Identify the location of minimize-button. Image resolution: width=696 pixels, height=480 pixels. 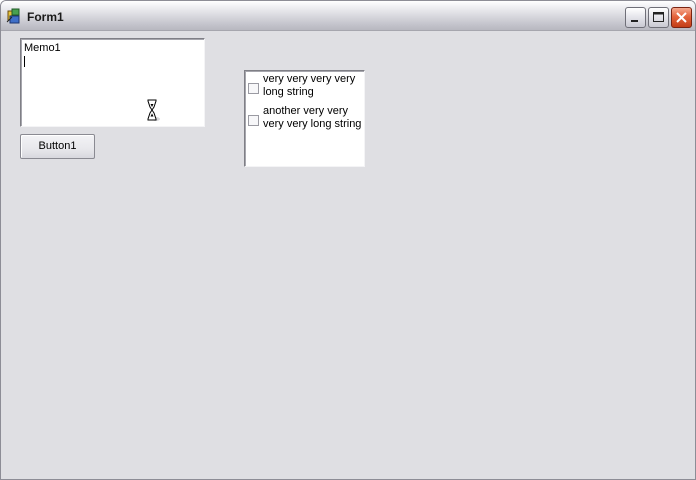
(635, 17).